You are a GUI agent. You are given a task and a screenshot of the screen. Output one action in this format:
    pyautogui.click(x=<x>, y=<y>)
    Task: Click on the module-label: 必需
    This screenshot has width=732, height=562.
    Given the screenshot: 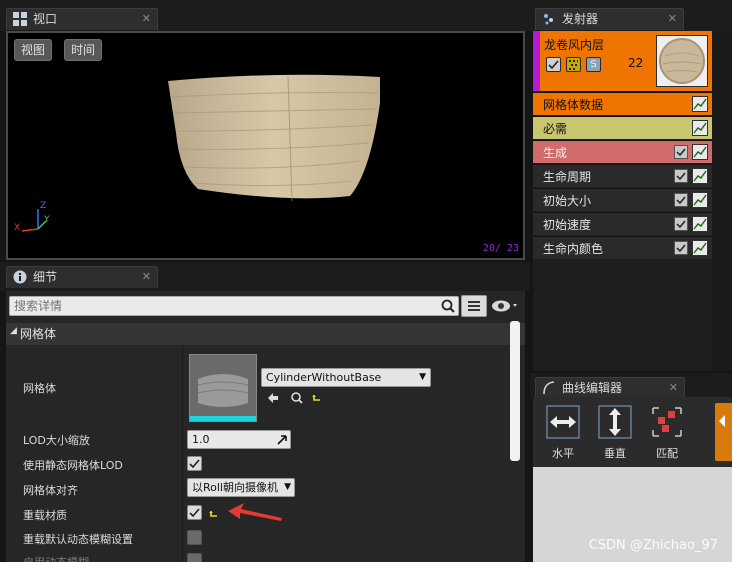 What is the action you would take?
    pyautogui.click(x=555, y=129)
    